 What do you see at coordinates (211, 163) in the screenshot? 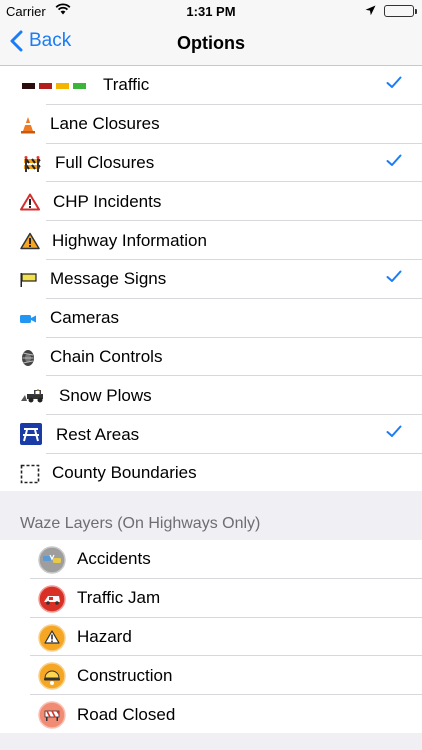
I see `option-full-closures: Full Closures` at bounding box center [211, 163].